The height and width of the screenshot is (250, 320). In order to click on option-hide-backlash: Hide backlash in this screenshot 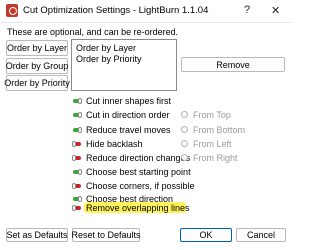, I will do `click(107, 143)`.